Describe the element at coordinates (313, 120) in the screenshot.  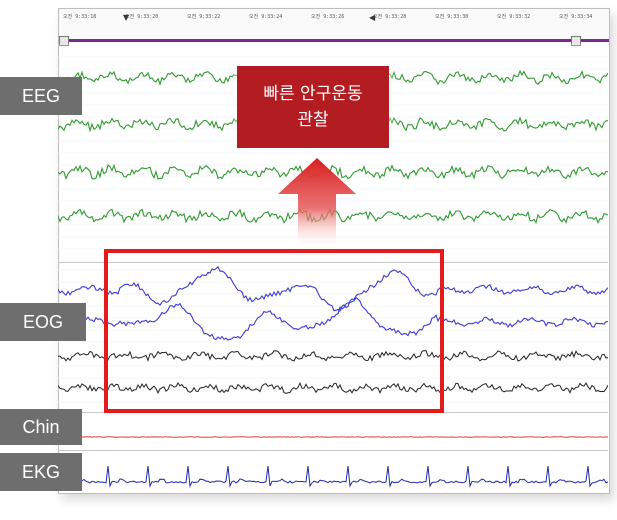
I see `callout-line-2: 관찰` at that location.